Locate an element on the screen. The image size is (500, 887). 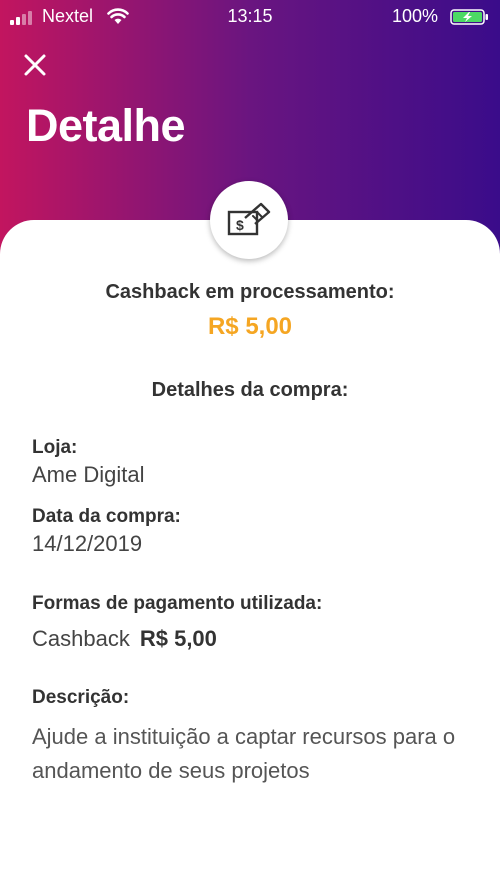
cashback-card-icon: $ is located at coordinates (249, 219).